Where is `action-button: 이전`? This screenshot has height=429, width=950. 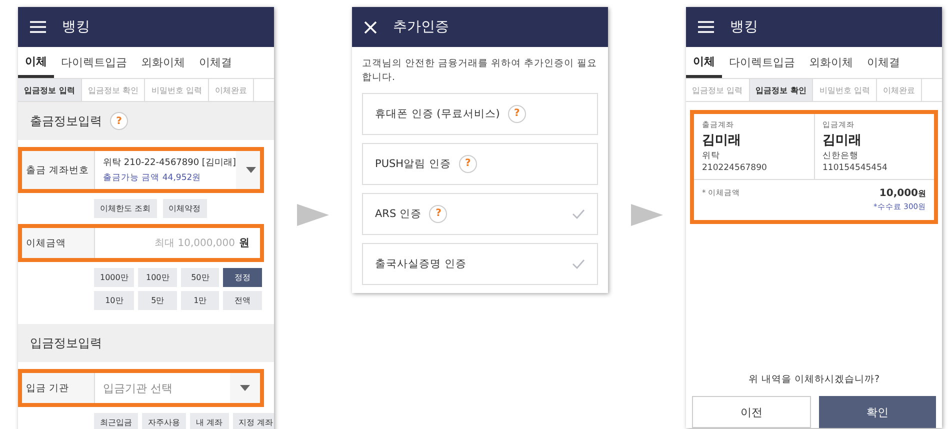
action-button: 이전 is located at coordinates (751, 412).